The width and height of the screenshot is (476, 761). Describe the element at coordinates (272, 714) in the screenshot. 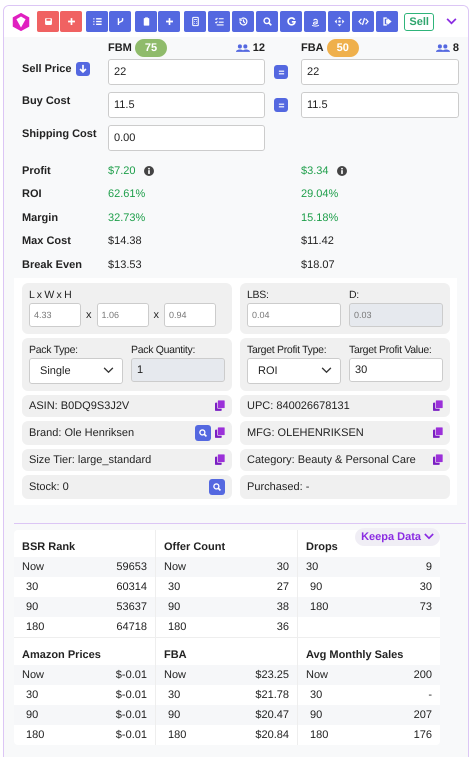

I see `table-value: $20.47` at that location.